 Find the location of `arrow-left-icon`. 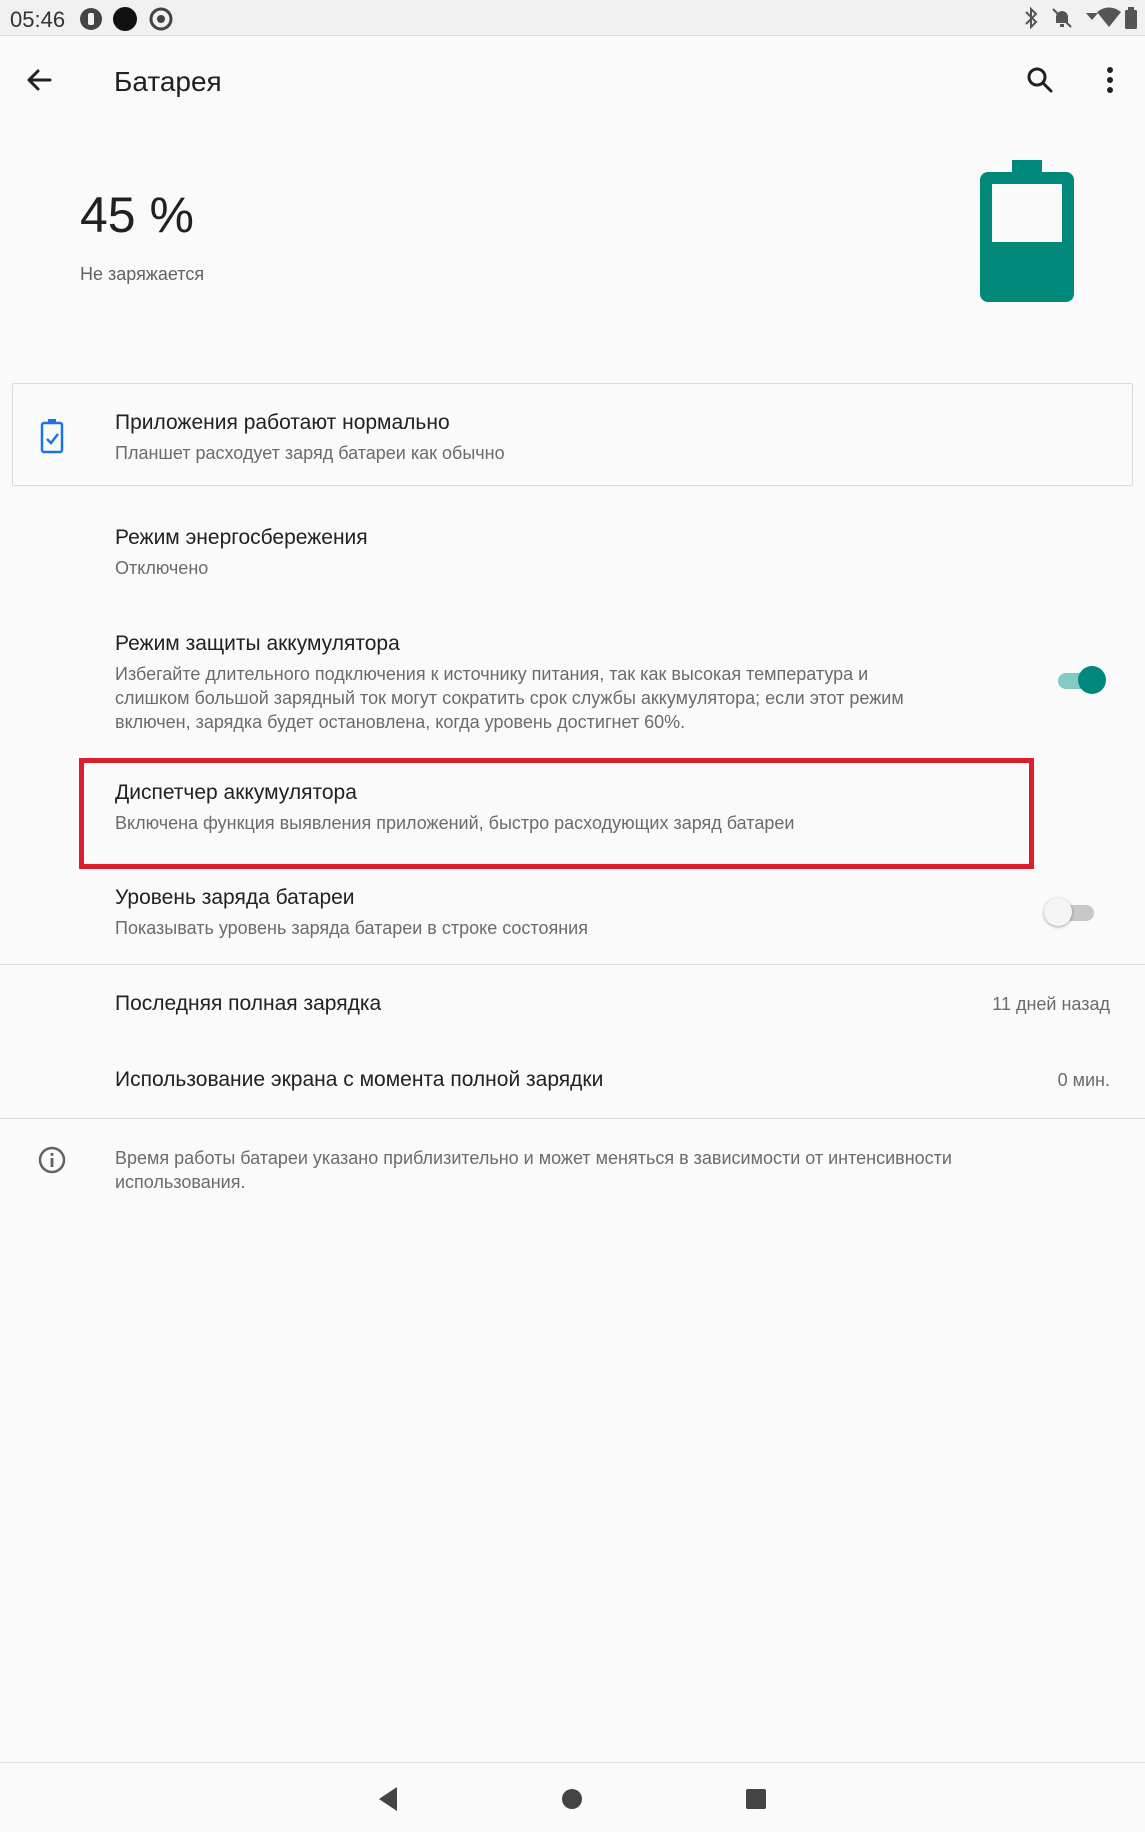

arrow-left-icon is located at coordinates (39, 80).